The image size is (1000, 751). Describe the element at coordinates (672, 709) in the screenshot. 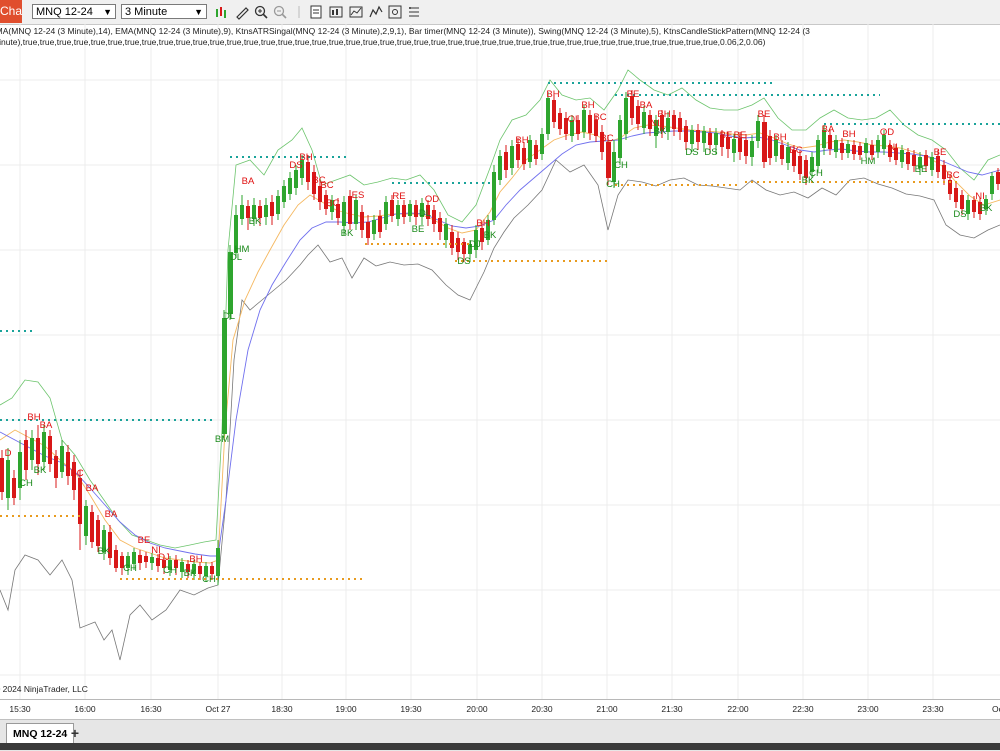

I see `time-axis-label: 21:30` at that location.